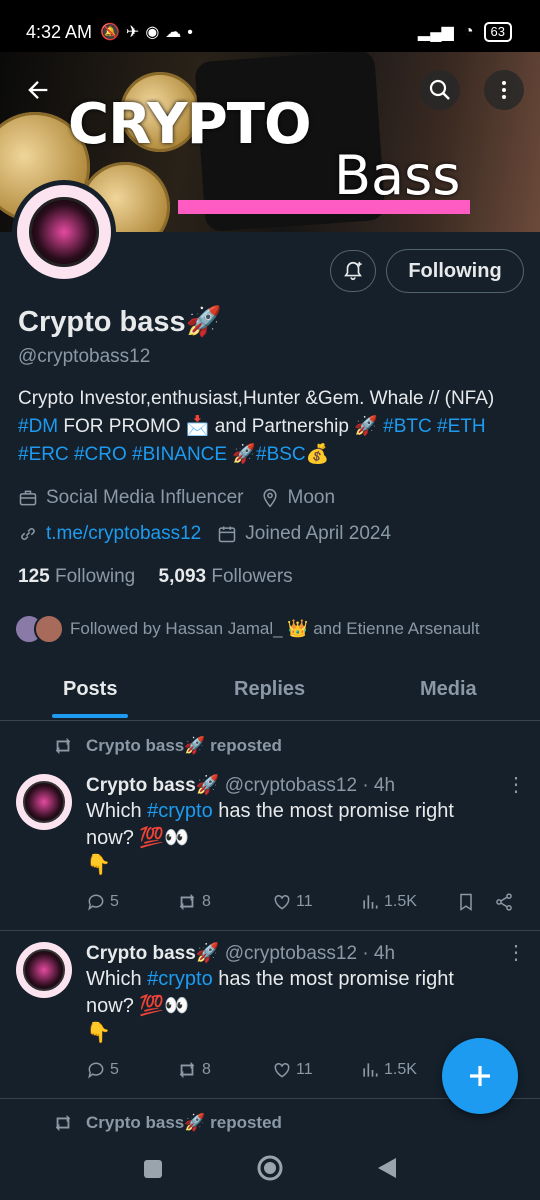  Describe the element at coordinates (269, 689) in the screenshot. I see `tab-replies: Replies` at that location.